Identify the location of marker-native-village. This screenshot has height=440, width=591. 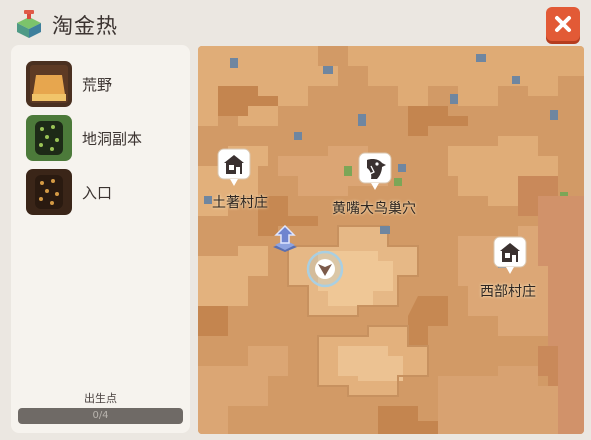
(234, 170).